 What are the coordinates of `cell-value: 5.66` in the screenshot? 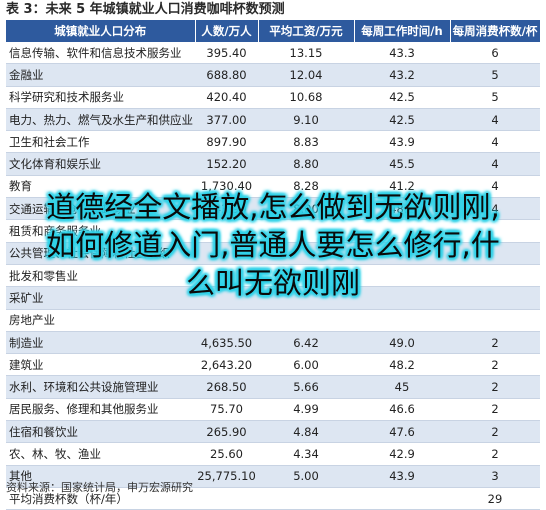 It's located at (306, 387).